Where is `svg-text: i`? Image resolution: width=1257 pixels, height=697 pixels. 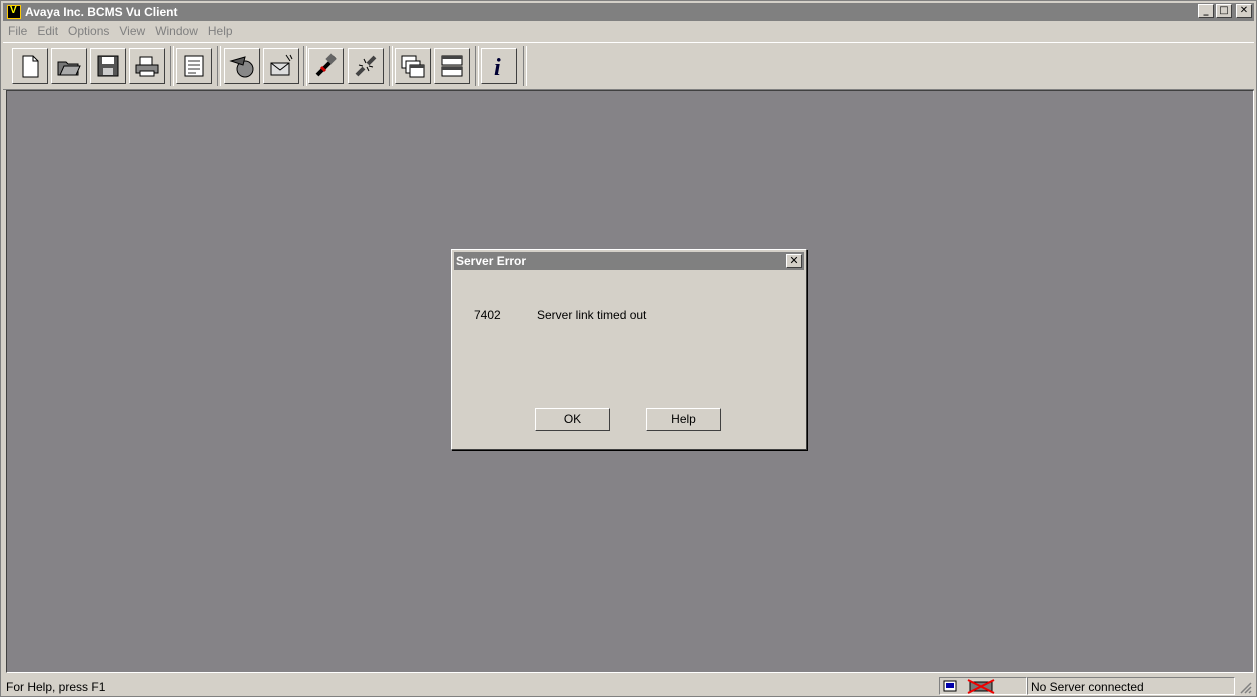
svg-text: i is located at coordinates (497, 67).